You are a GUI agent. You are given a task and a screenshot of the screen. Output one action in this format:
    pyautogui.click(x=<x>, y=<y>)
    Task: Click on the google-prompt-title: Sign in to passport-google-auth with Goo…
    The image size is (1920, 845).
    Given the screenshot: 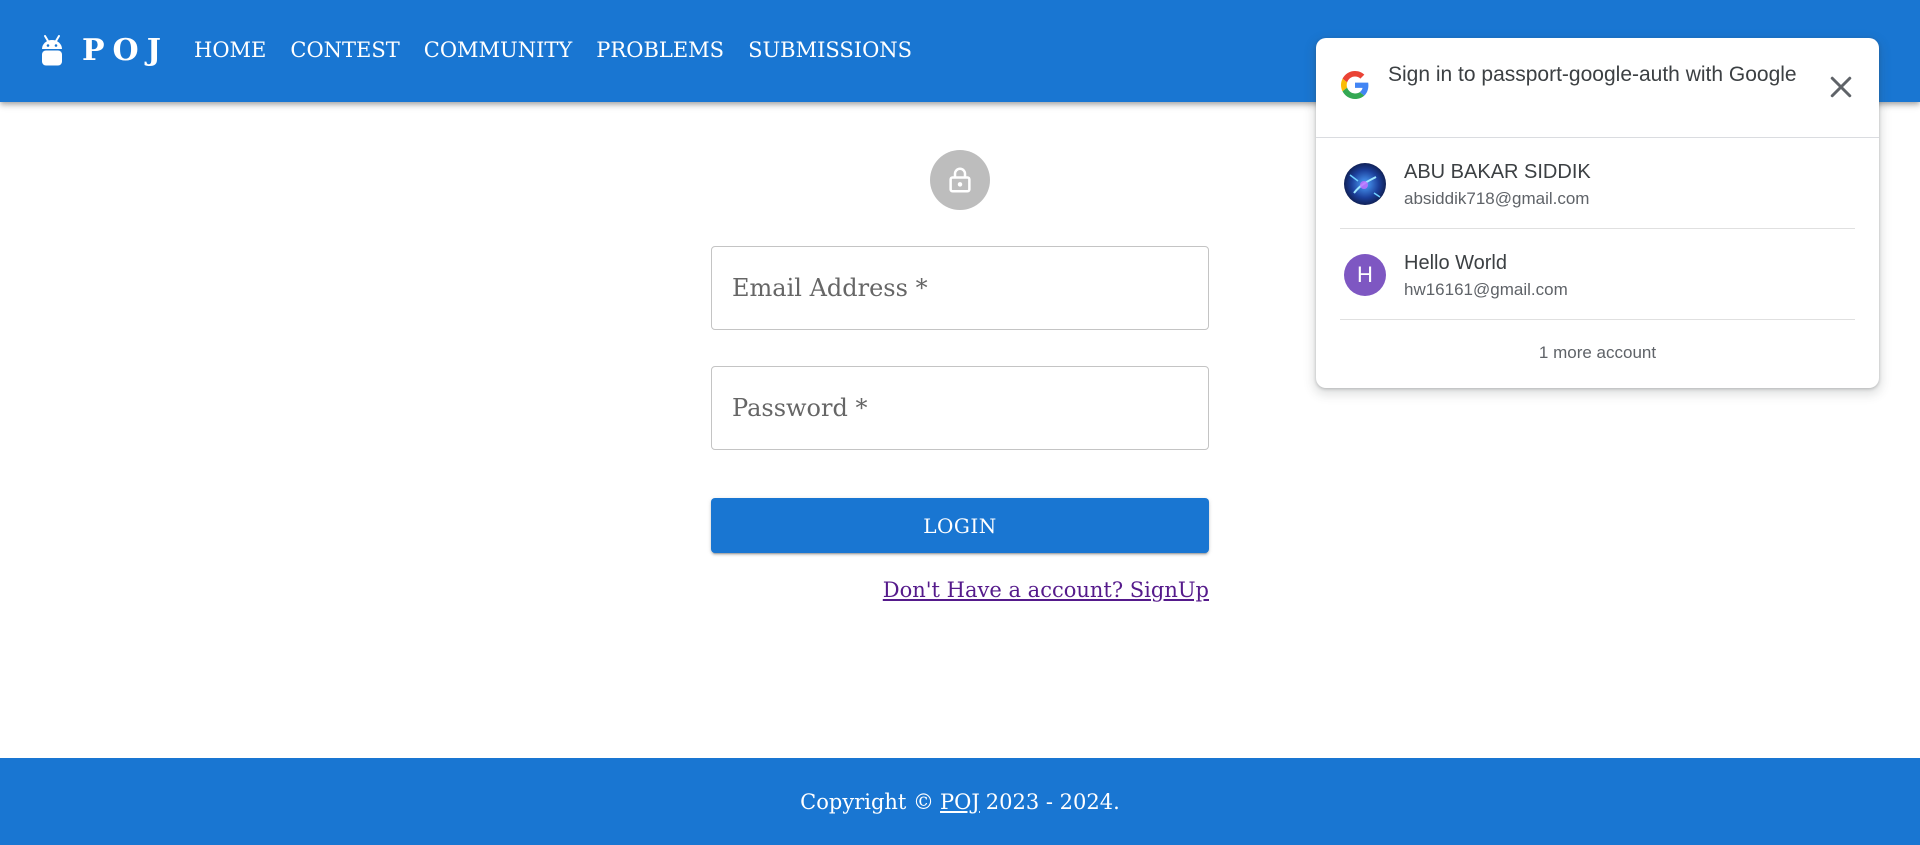 What is the action you would take?
    pyautogui.click(x=1592, y=74)
    